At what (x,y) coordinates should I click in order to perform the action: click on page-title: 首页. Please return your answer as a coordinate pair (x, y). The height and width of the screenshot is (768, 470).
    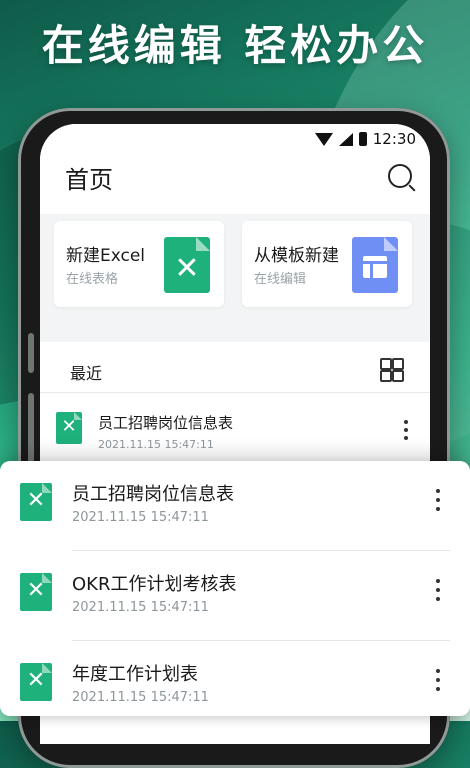
    Looking at the image, I should click on (89, 180).